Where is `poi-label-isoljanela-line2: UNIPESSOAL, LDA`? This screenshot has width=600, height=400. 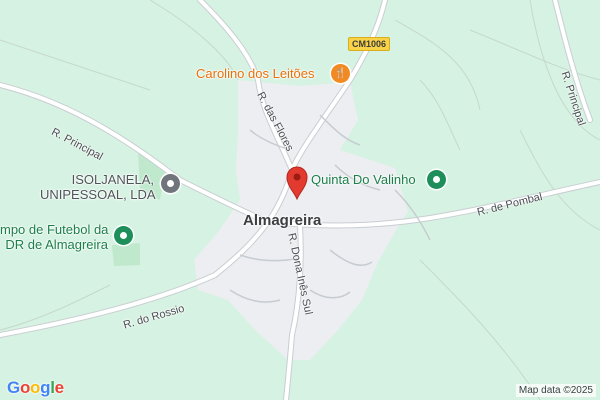 poi-label-isoljanela-line2: UNIPESSOAL, LDA is located at coordinates (98, 194).